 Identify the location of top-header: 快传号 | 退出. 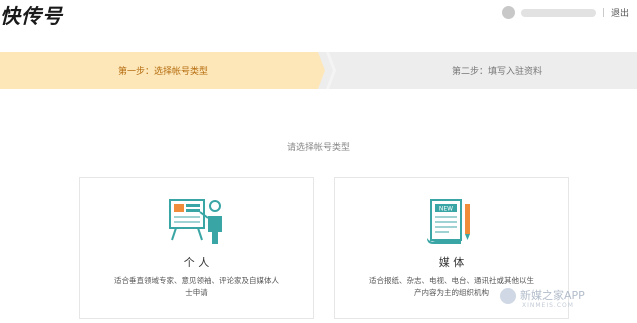
(318, 16).